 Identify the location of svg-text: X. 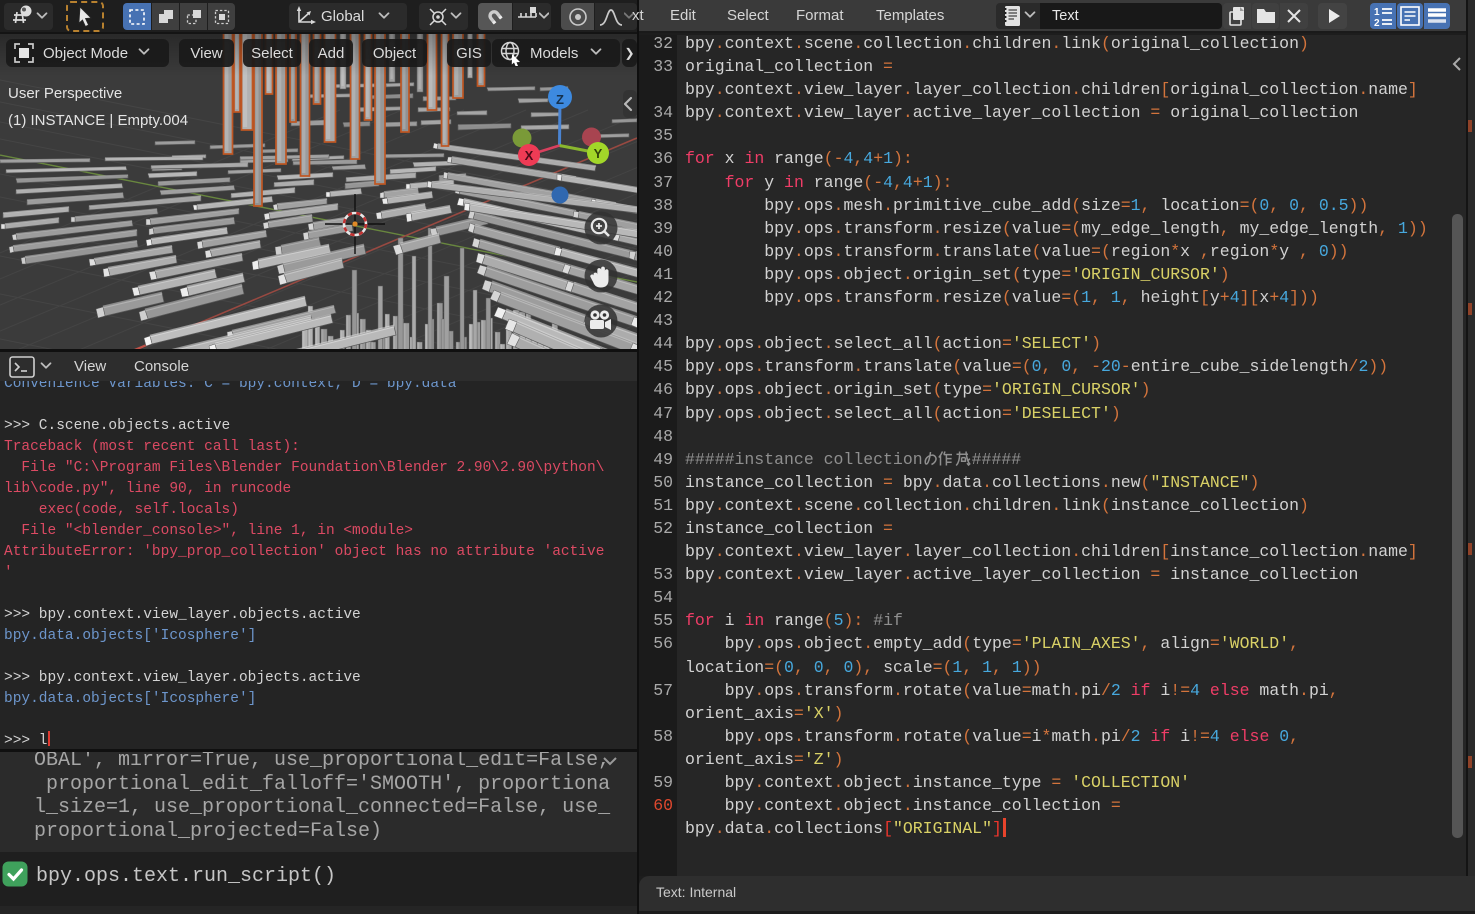
(529, 155).